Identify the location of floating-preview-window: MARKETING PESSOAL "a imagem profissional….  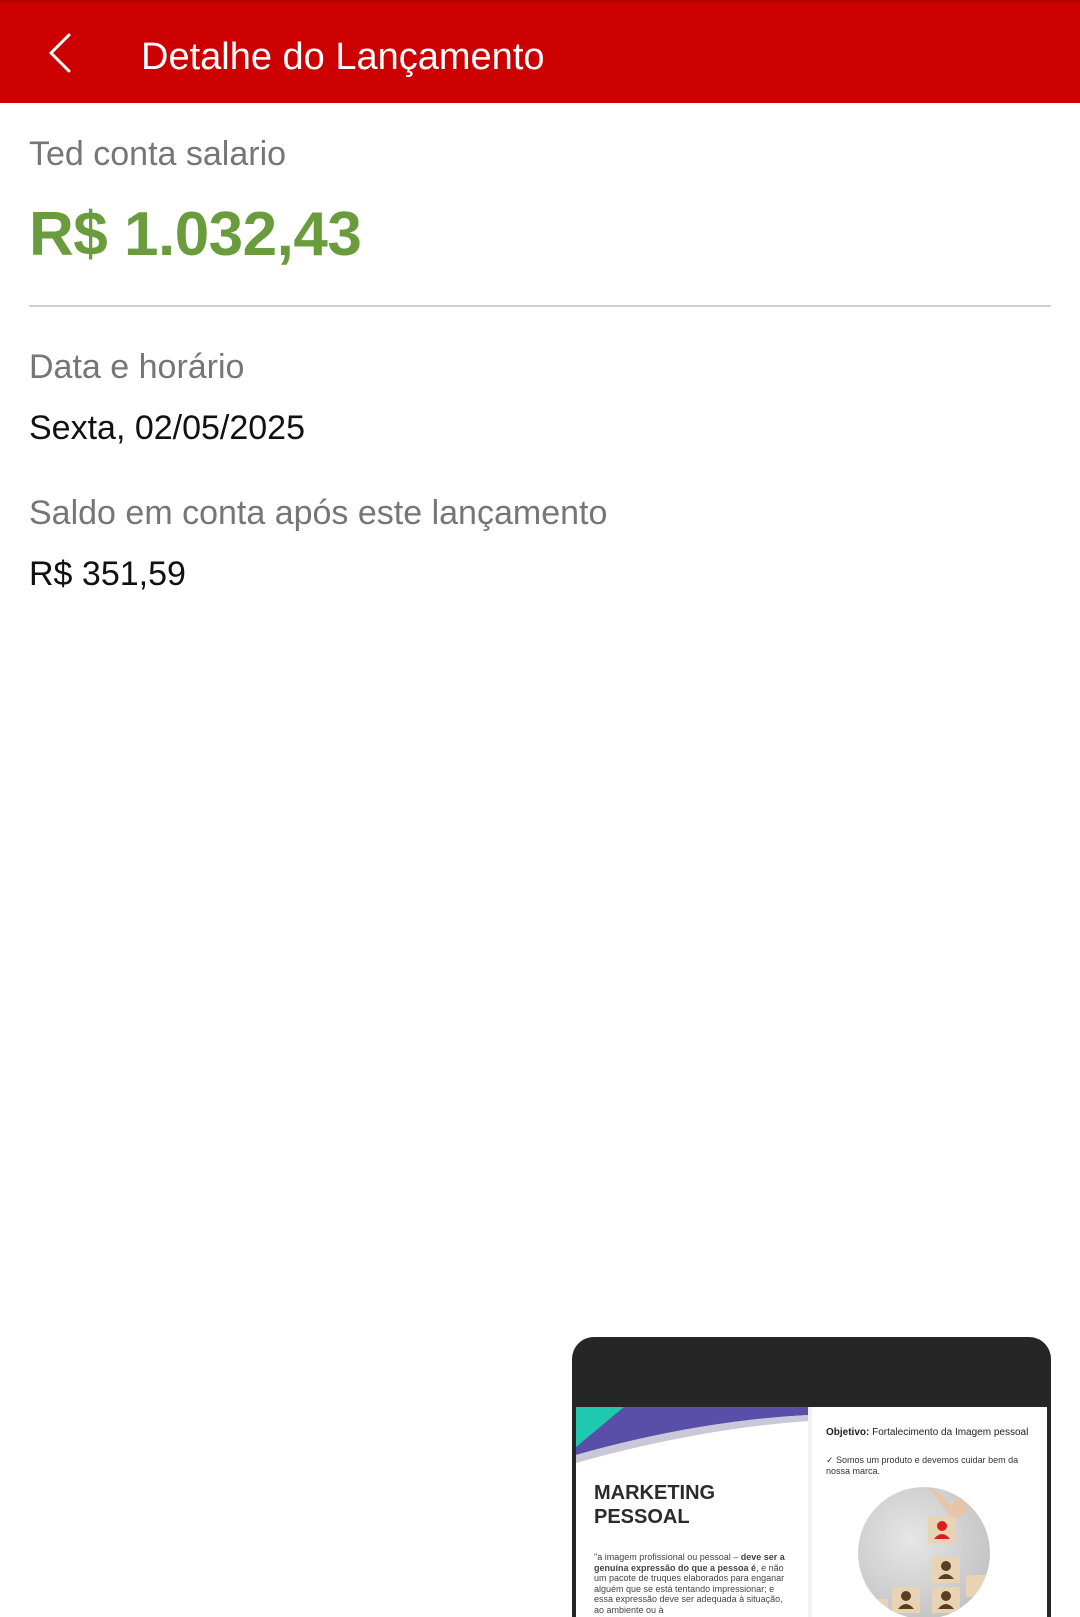
(811, 1477).